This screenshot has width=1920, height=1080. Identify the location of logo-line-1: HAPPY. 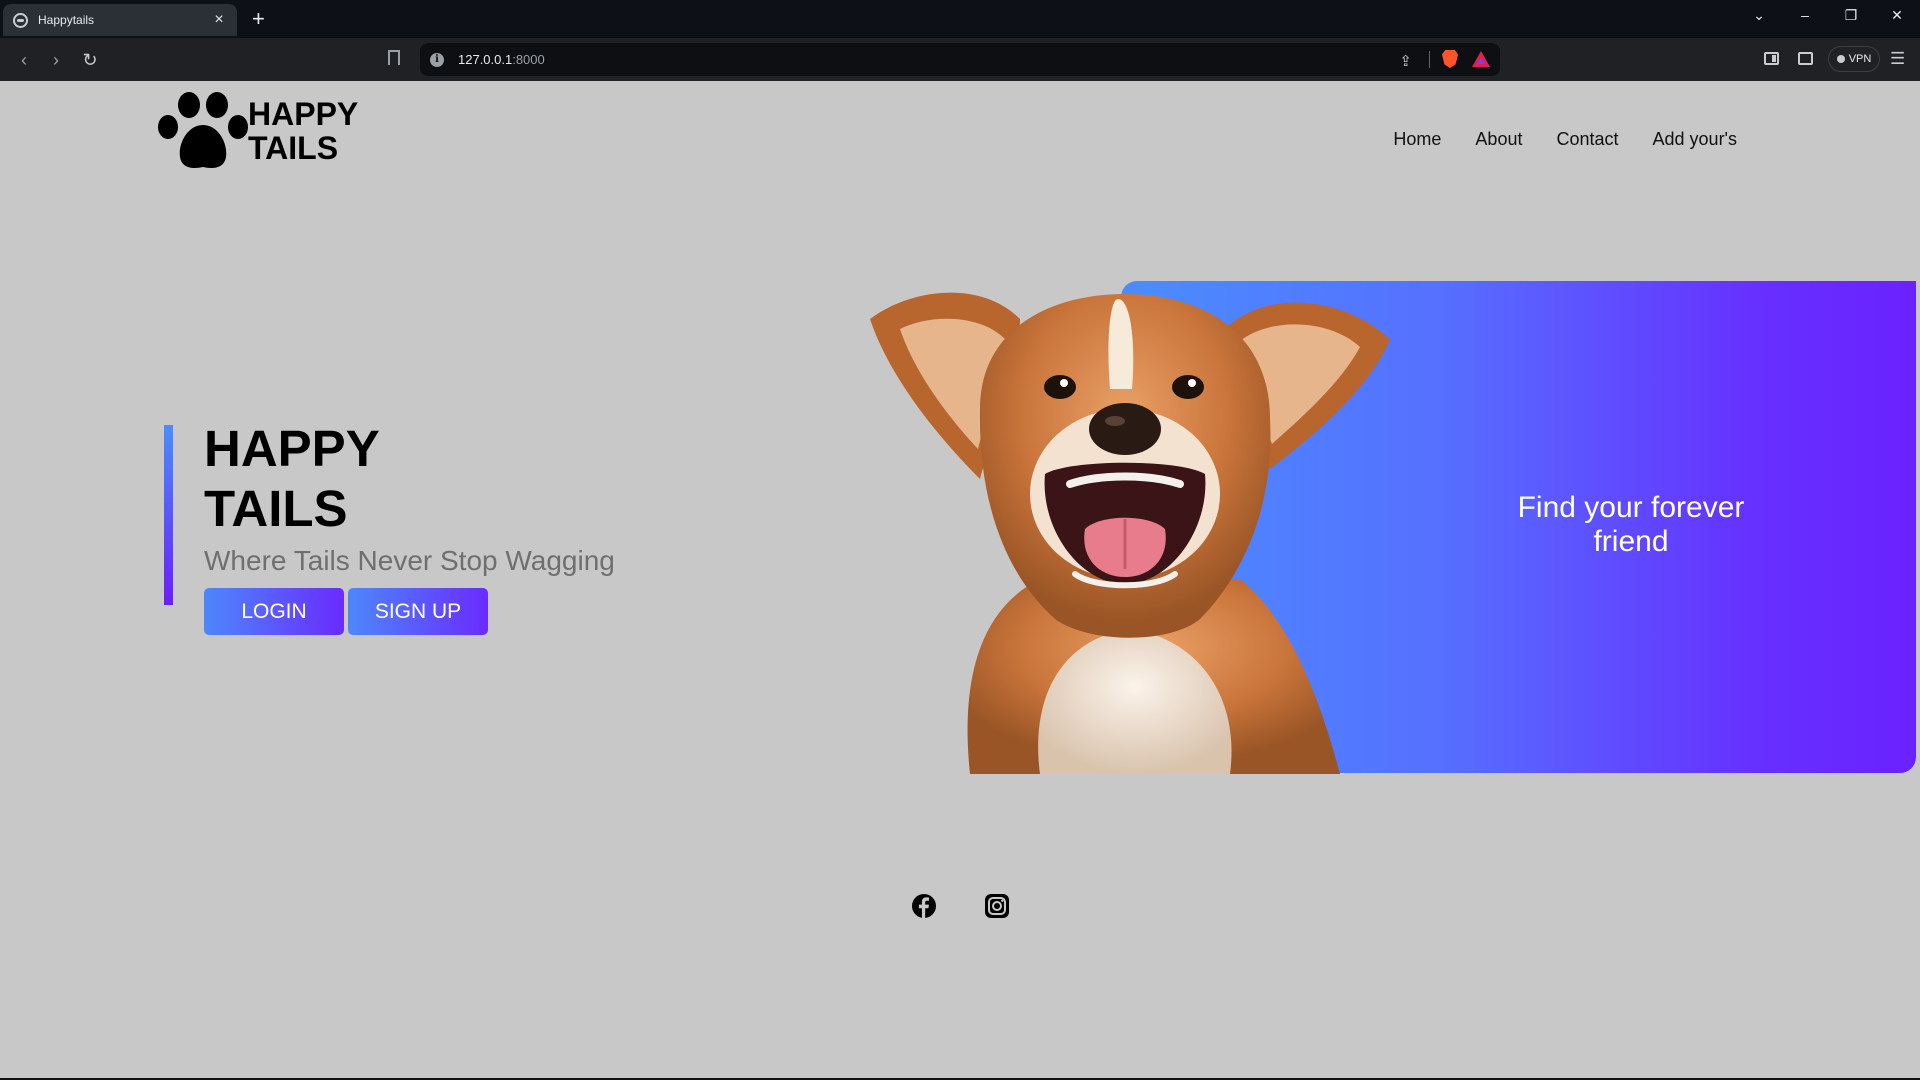
(303, 114).